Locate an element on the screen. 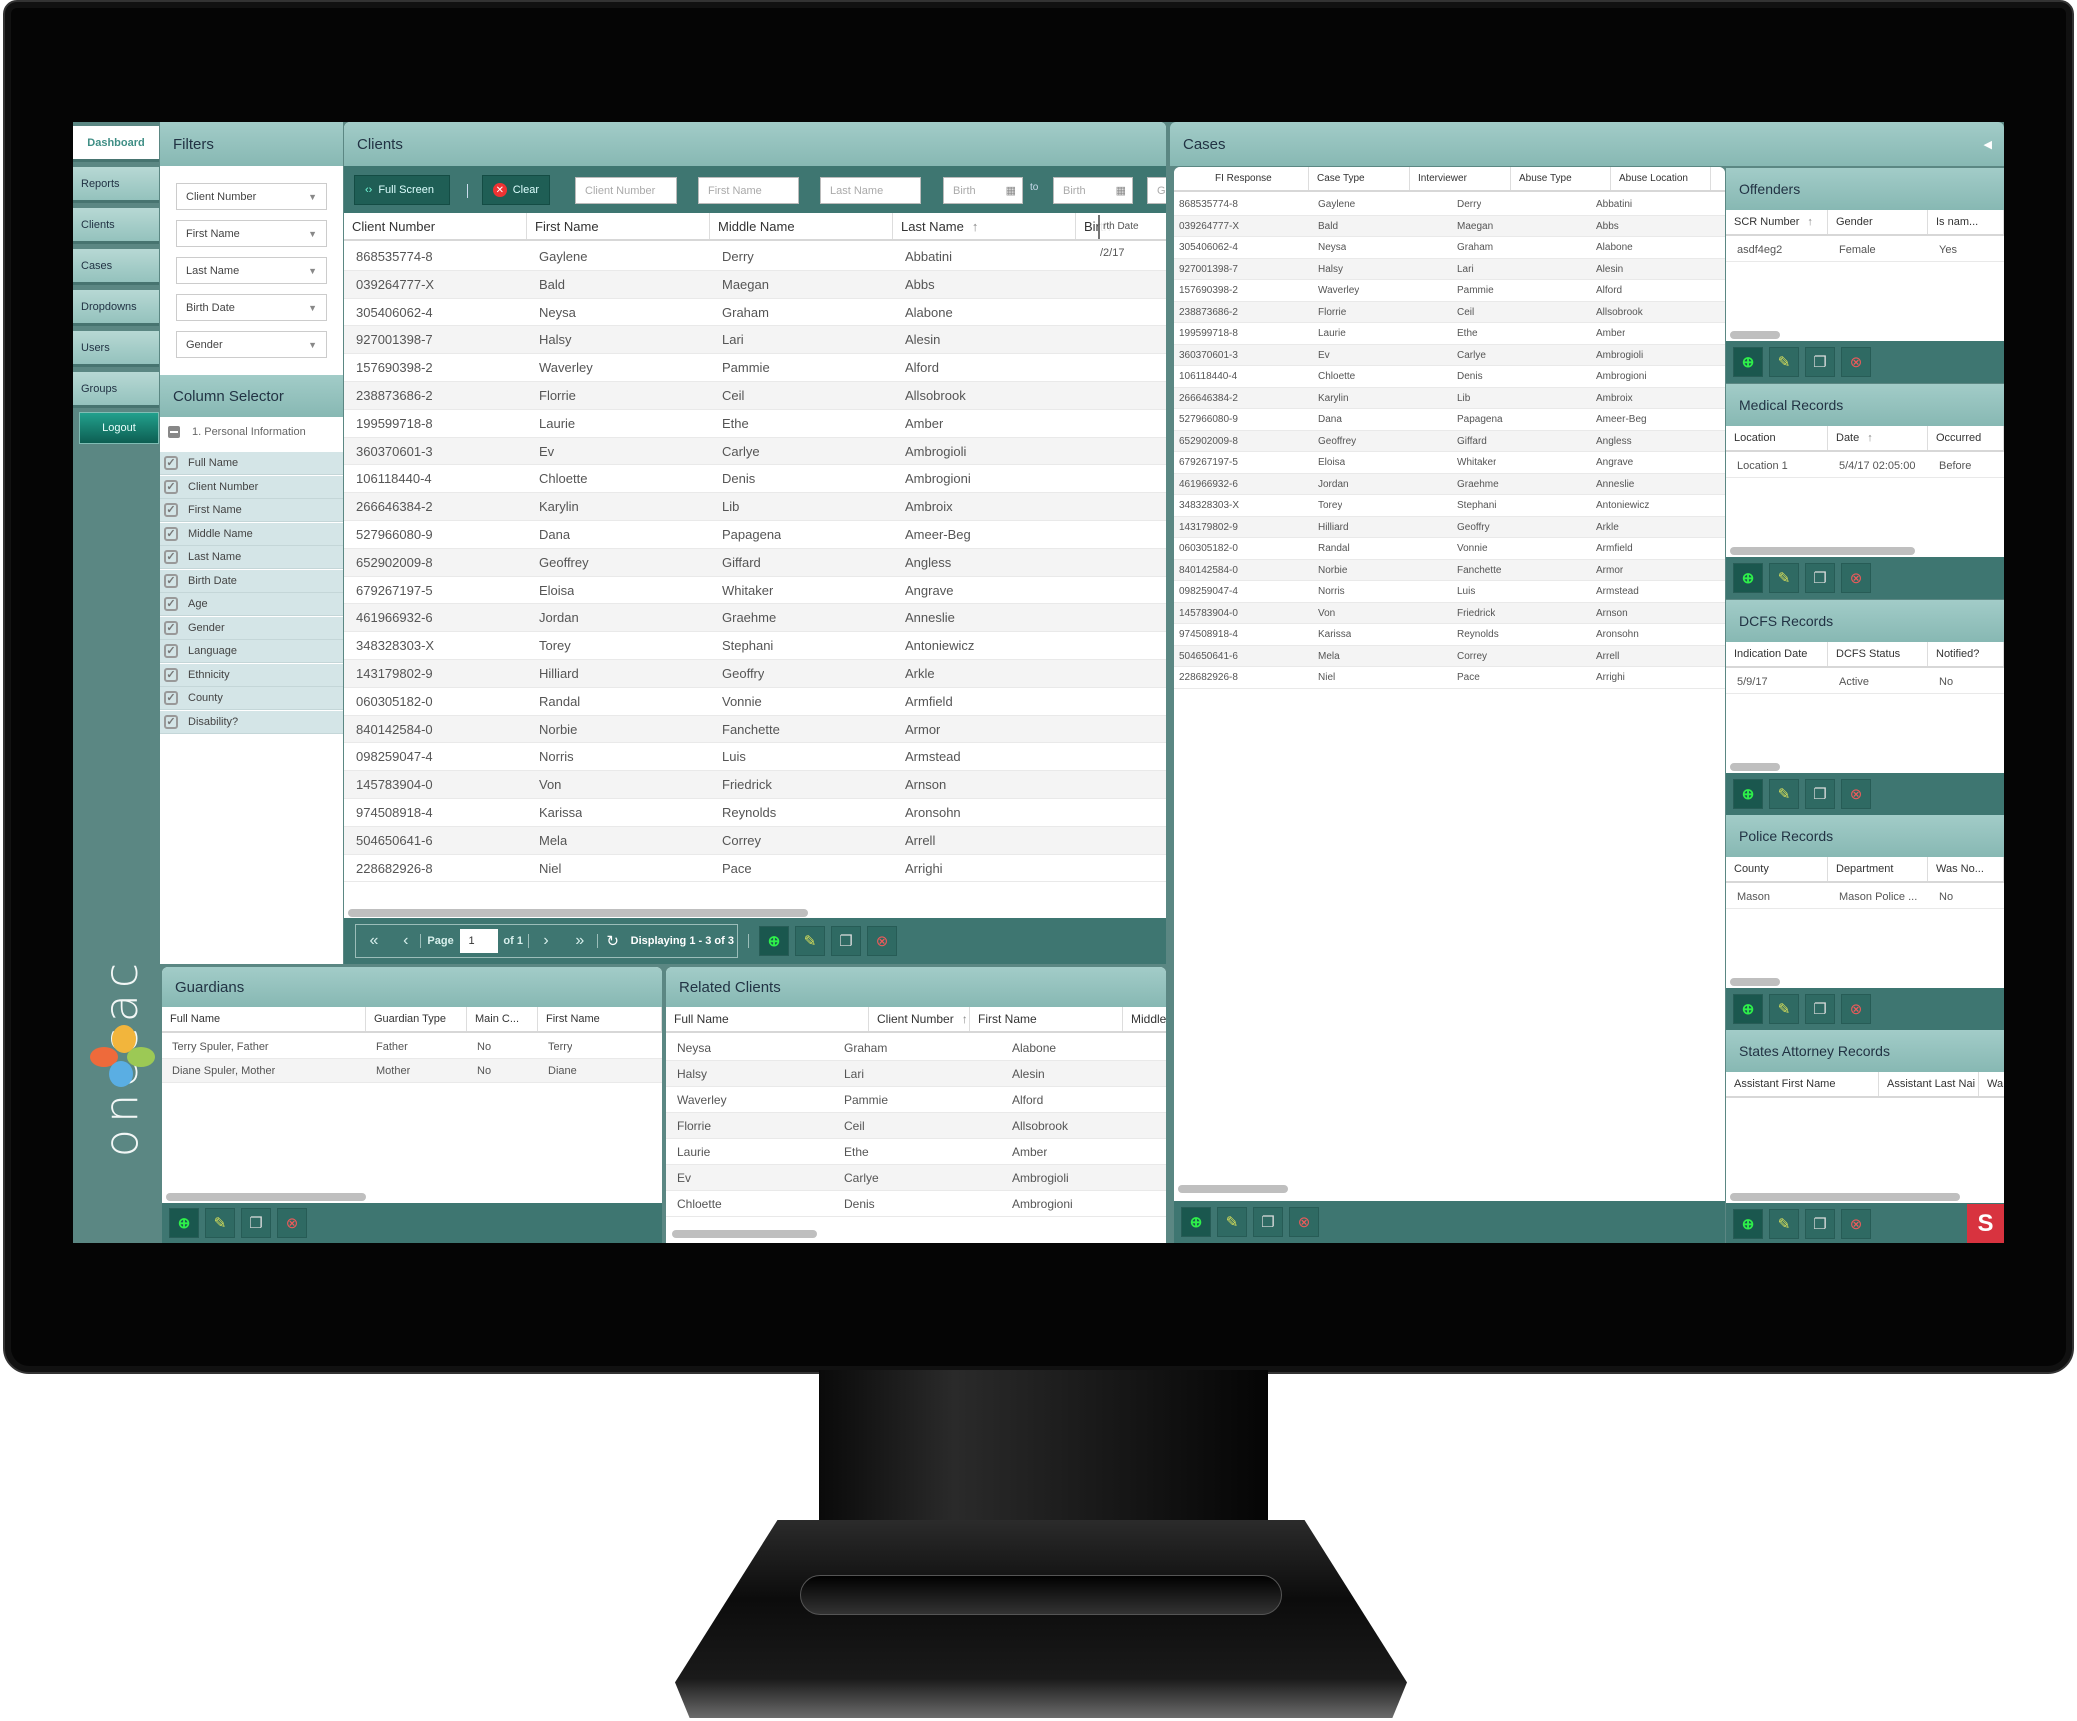 This screenshot has height=1721, width=2077. column-option-client-number: ✓ Client Number is located at coordinates (251, 487).